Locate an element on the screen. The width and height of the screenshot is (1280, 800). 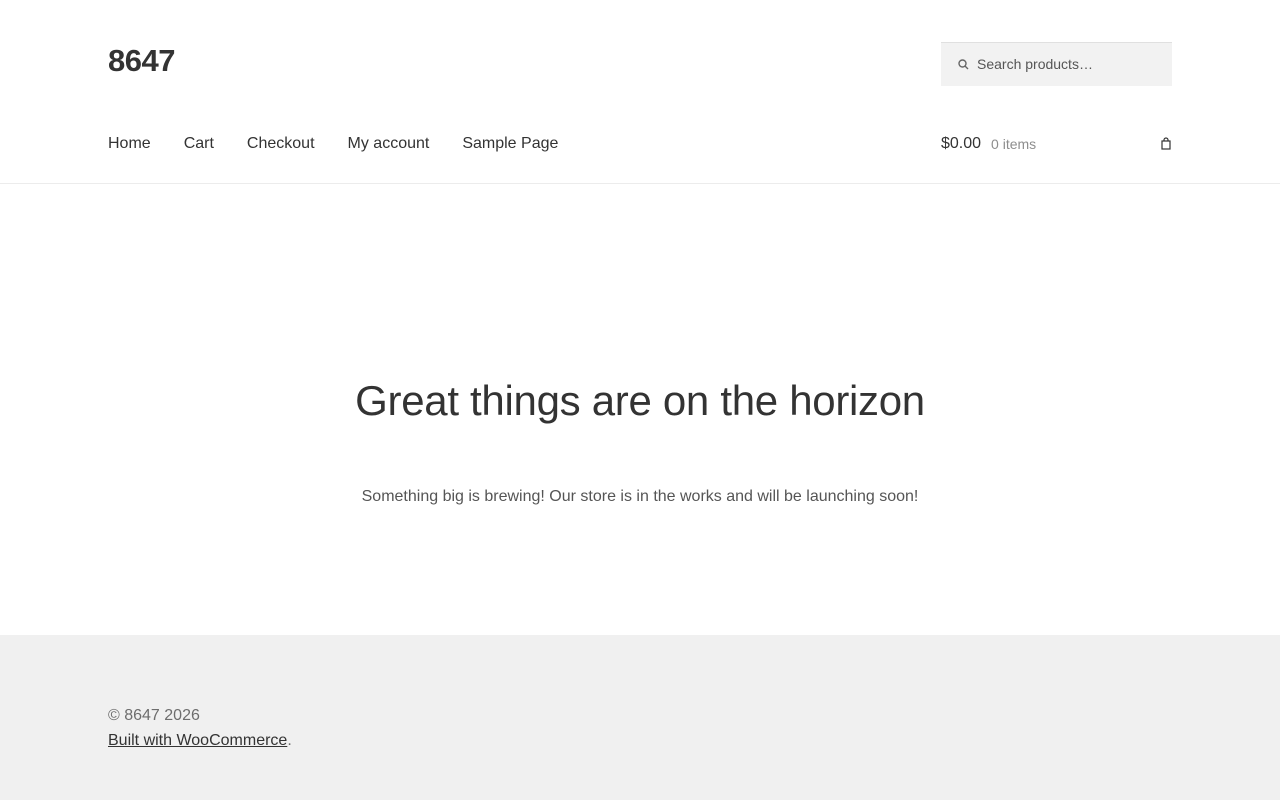
nav-item-sample-page: Sample Page is located at coordinates (510, 144).